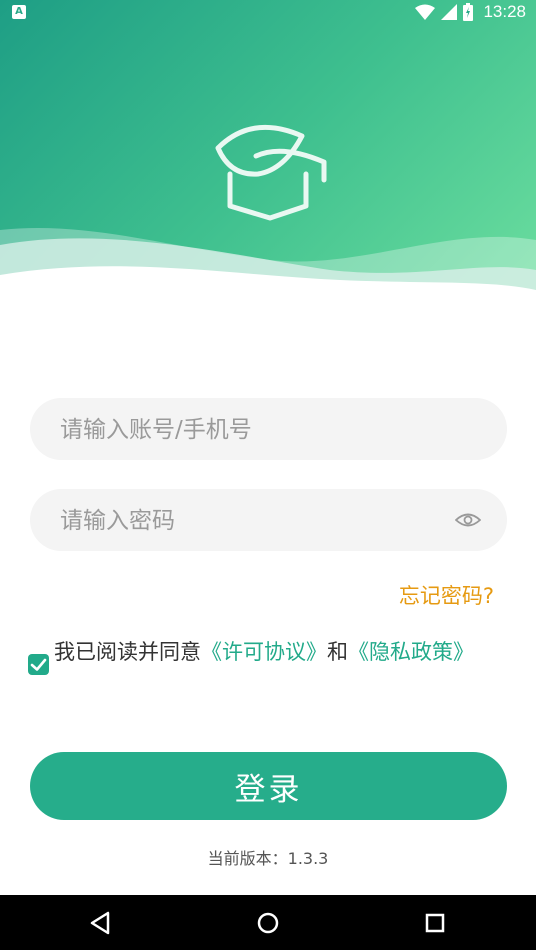 The width and height of the screenshot is (536, 950). Describe the element at coordinates (101, 923) in the screenshot. I see `back-icon` at that location.